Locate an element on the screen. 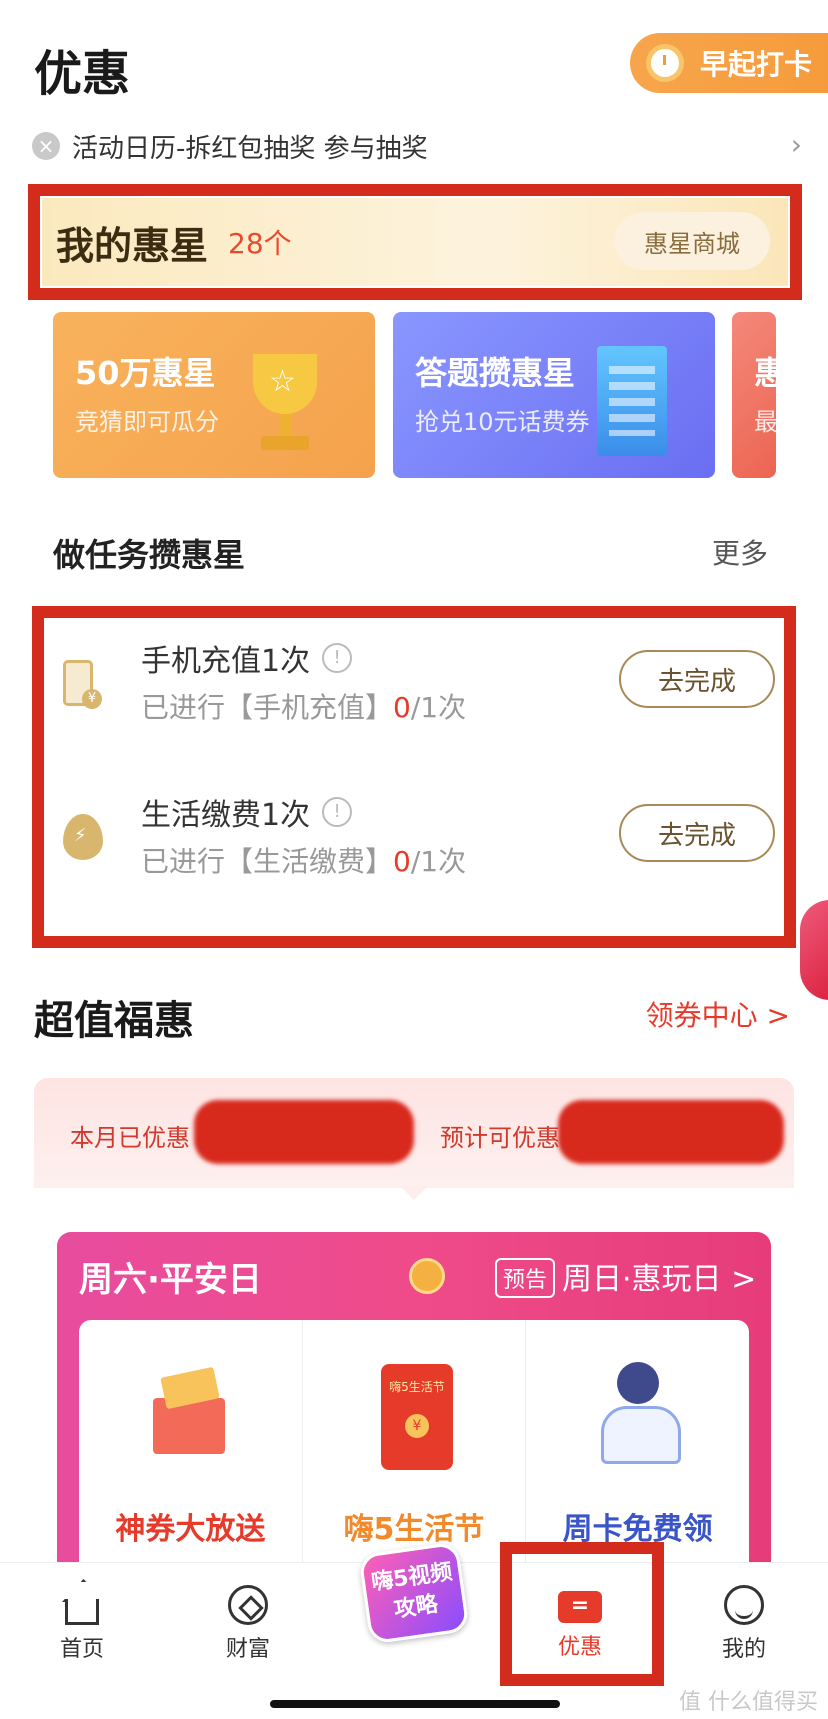  tasks-section-title: 做任务攒惠星 is located at coordinates (149, 555).